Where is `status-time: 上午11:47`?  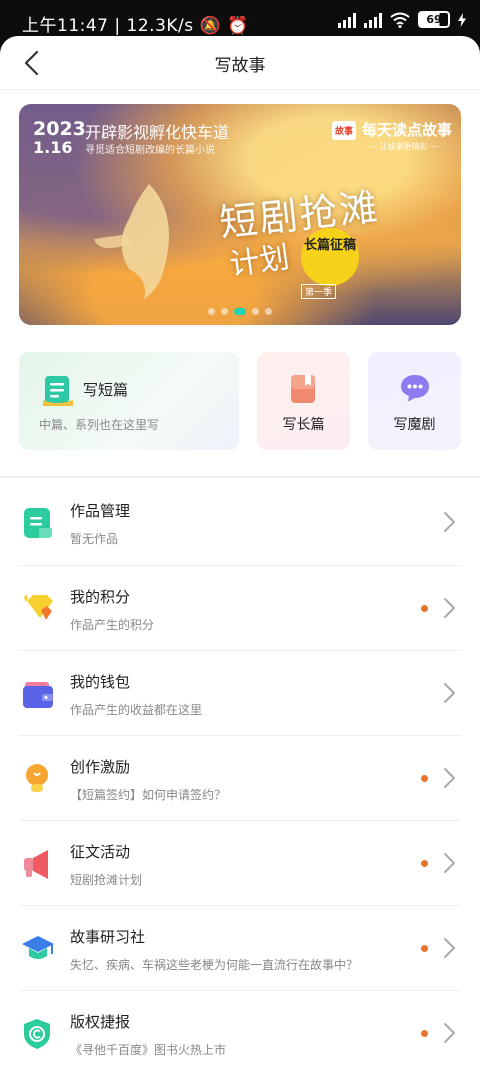 status-time: 上午11:47 is located at coordinates (65, 26).